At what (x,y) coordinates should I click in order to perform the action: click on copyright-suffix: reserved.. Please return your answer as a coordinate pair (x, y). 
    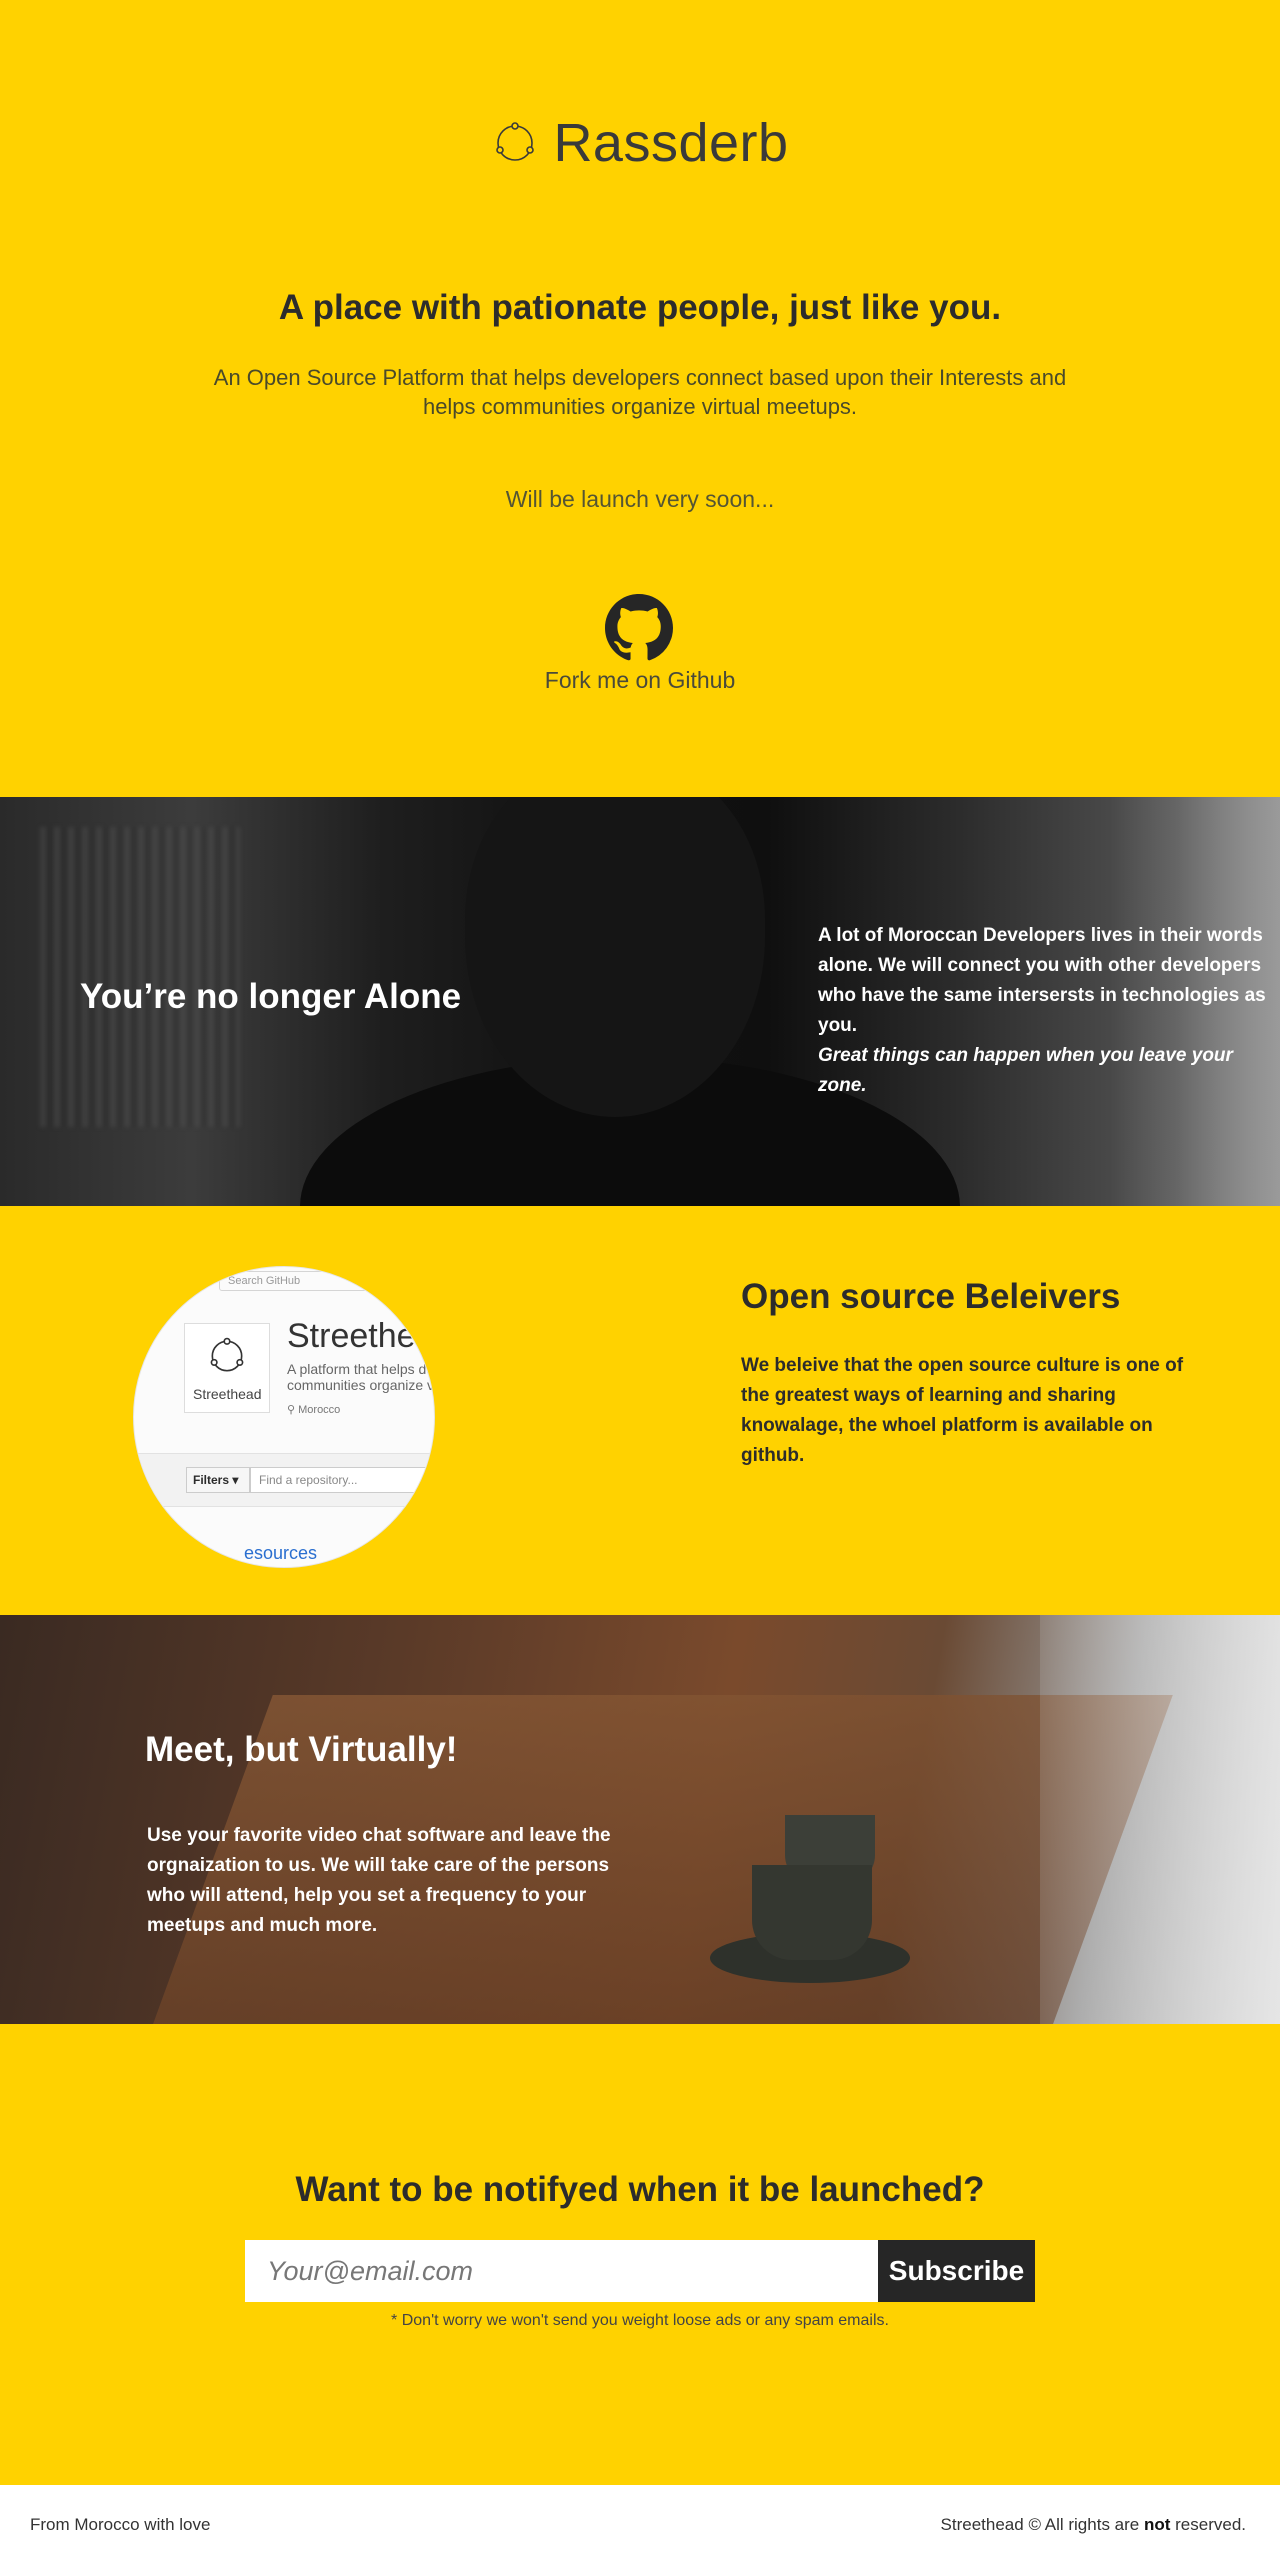
    Looking at the image, I should click on (1208, 2524).